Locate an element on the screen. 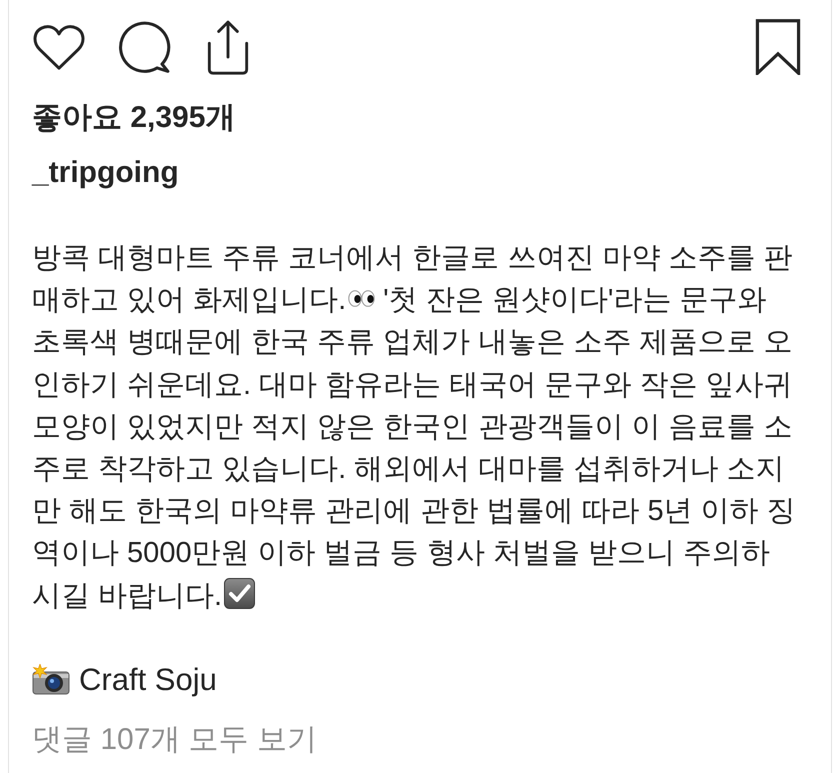 This screenshot has height=773, width=840. caption-text: 매하고 있어 화제입니다. is located at coordinates (189, 300).